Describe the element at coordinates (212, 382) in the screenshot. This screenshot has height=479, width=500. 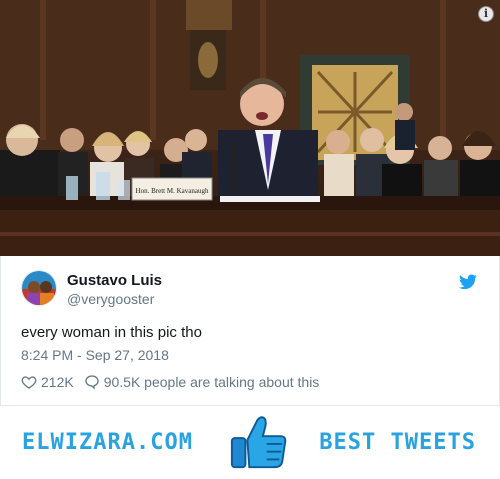
I see `reply-count: 90.5K people are talking about this` at that location.